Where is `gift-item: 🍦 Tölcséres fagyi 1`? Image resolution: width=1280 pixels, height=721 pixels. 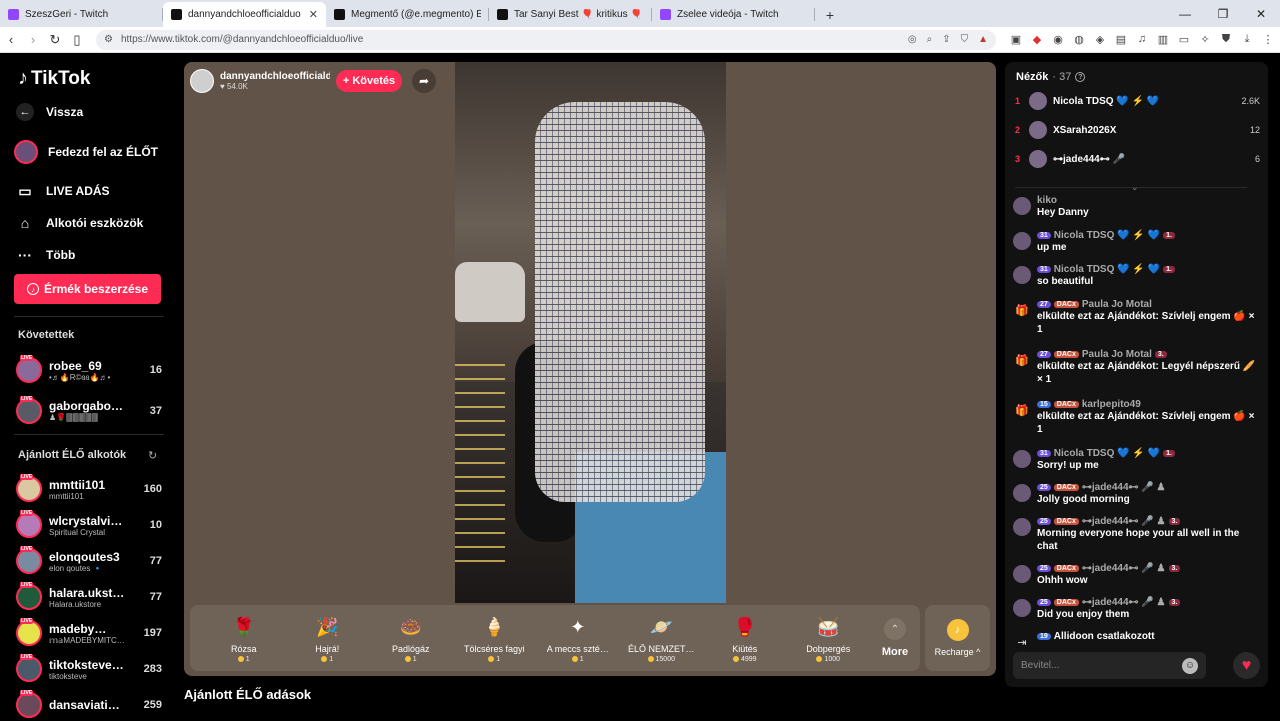
gift-item: 🍦 Tölcséres fagyi 1 is located at coordinates (495, 638).